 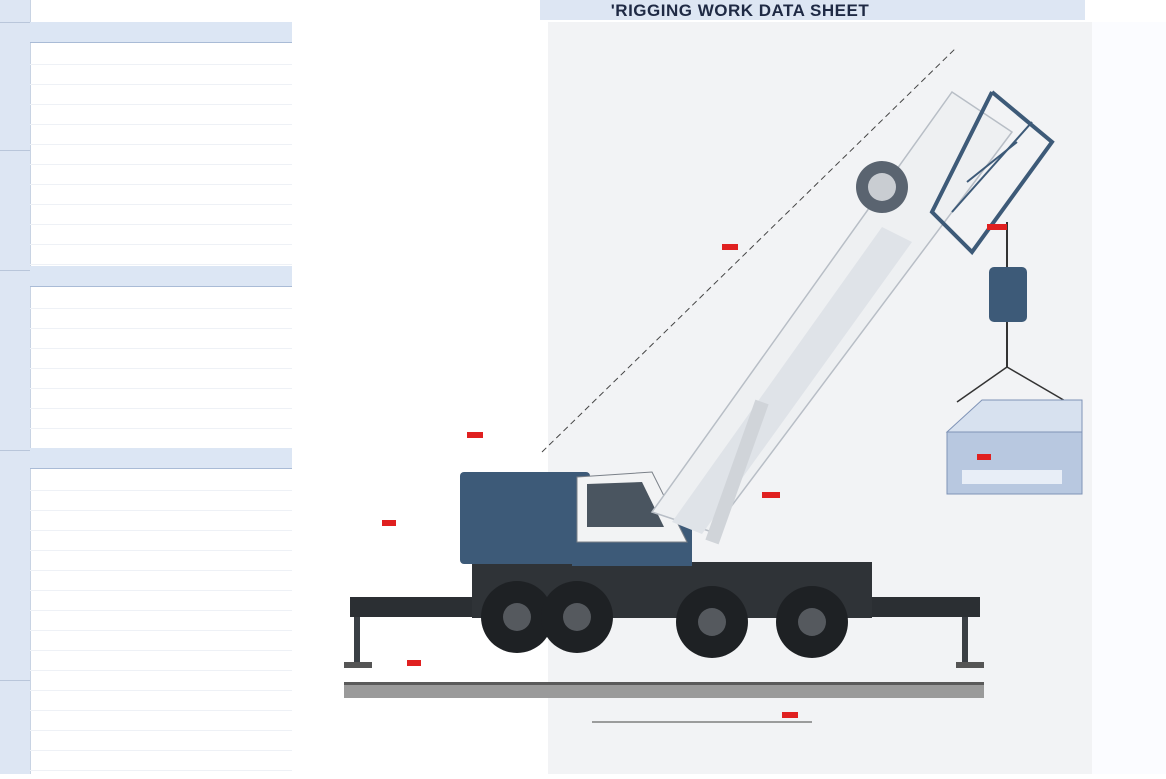 What do you see at coordinates (740, 10) in the screenshot?
I see `sheet-title: 'RIGGING WORK DATA SHEET` at bounding box center [740, 10].